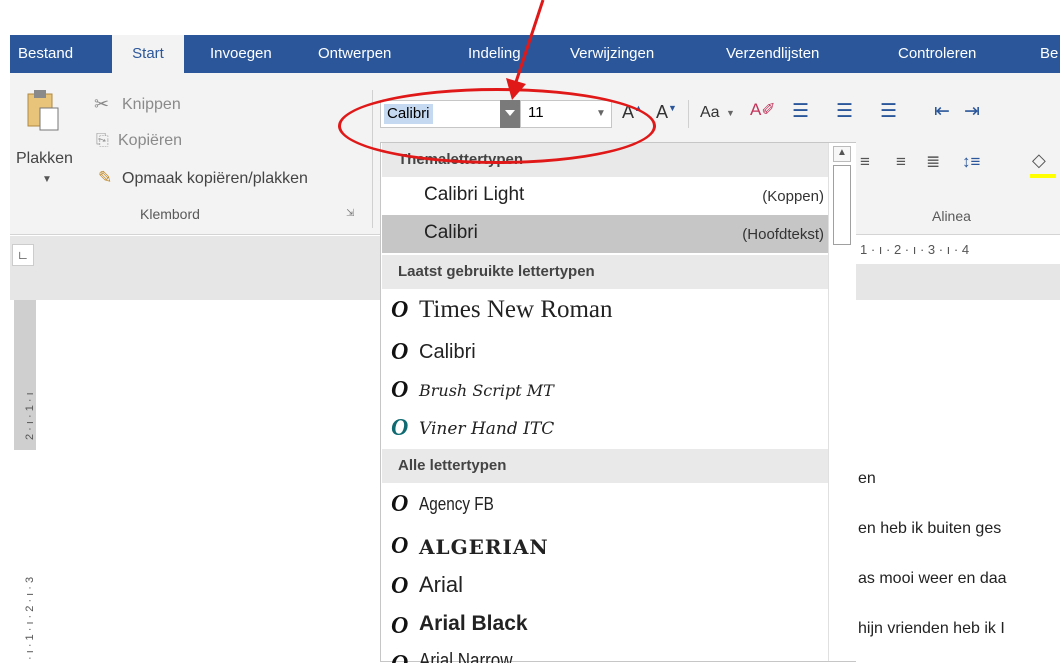 The image size is (1060, 663). What do you see at coordinates (215, 179) in the screenshot?
I see `format-painter-button: Opmaak kopiëren/plakken` at bounding box center [215, 179].